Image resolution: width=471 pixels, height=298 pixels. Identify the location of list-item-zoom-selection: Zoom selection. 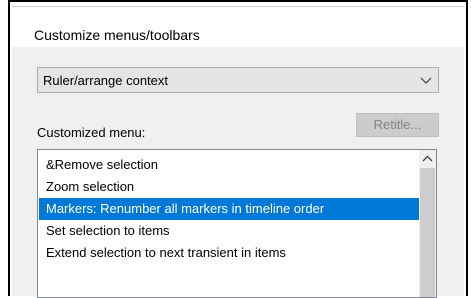
(229, 187).